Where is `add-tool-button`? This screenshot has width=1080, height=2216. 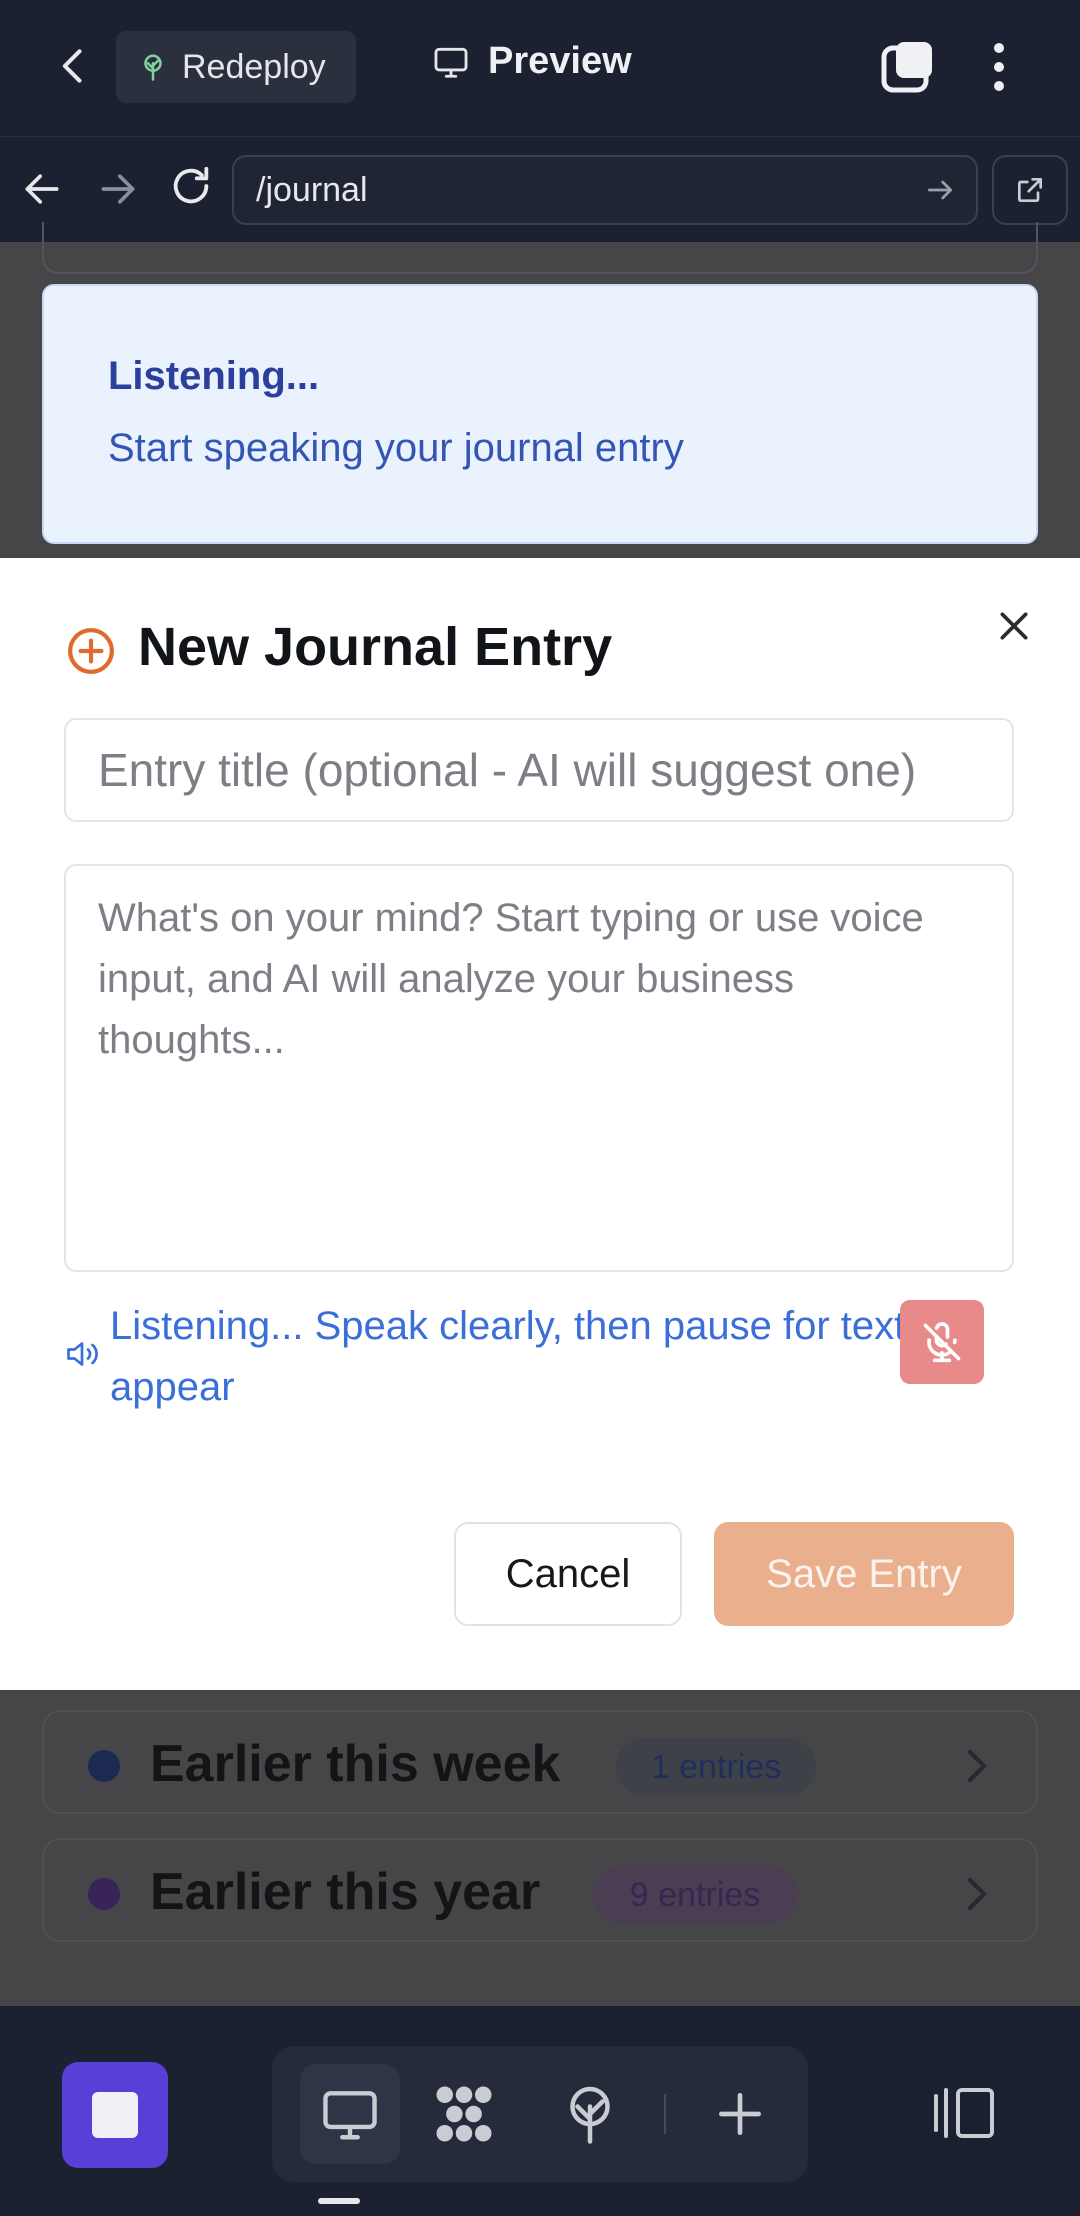 add-tool-button is located at coordinates (740, 2114).